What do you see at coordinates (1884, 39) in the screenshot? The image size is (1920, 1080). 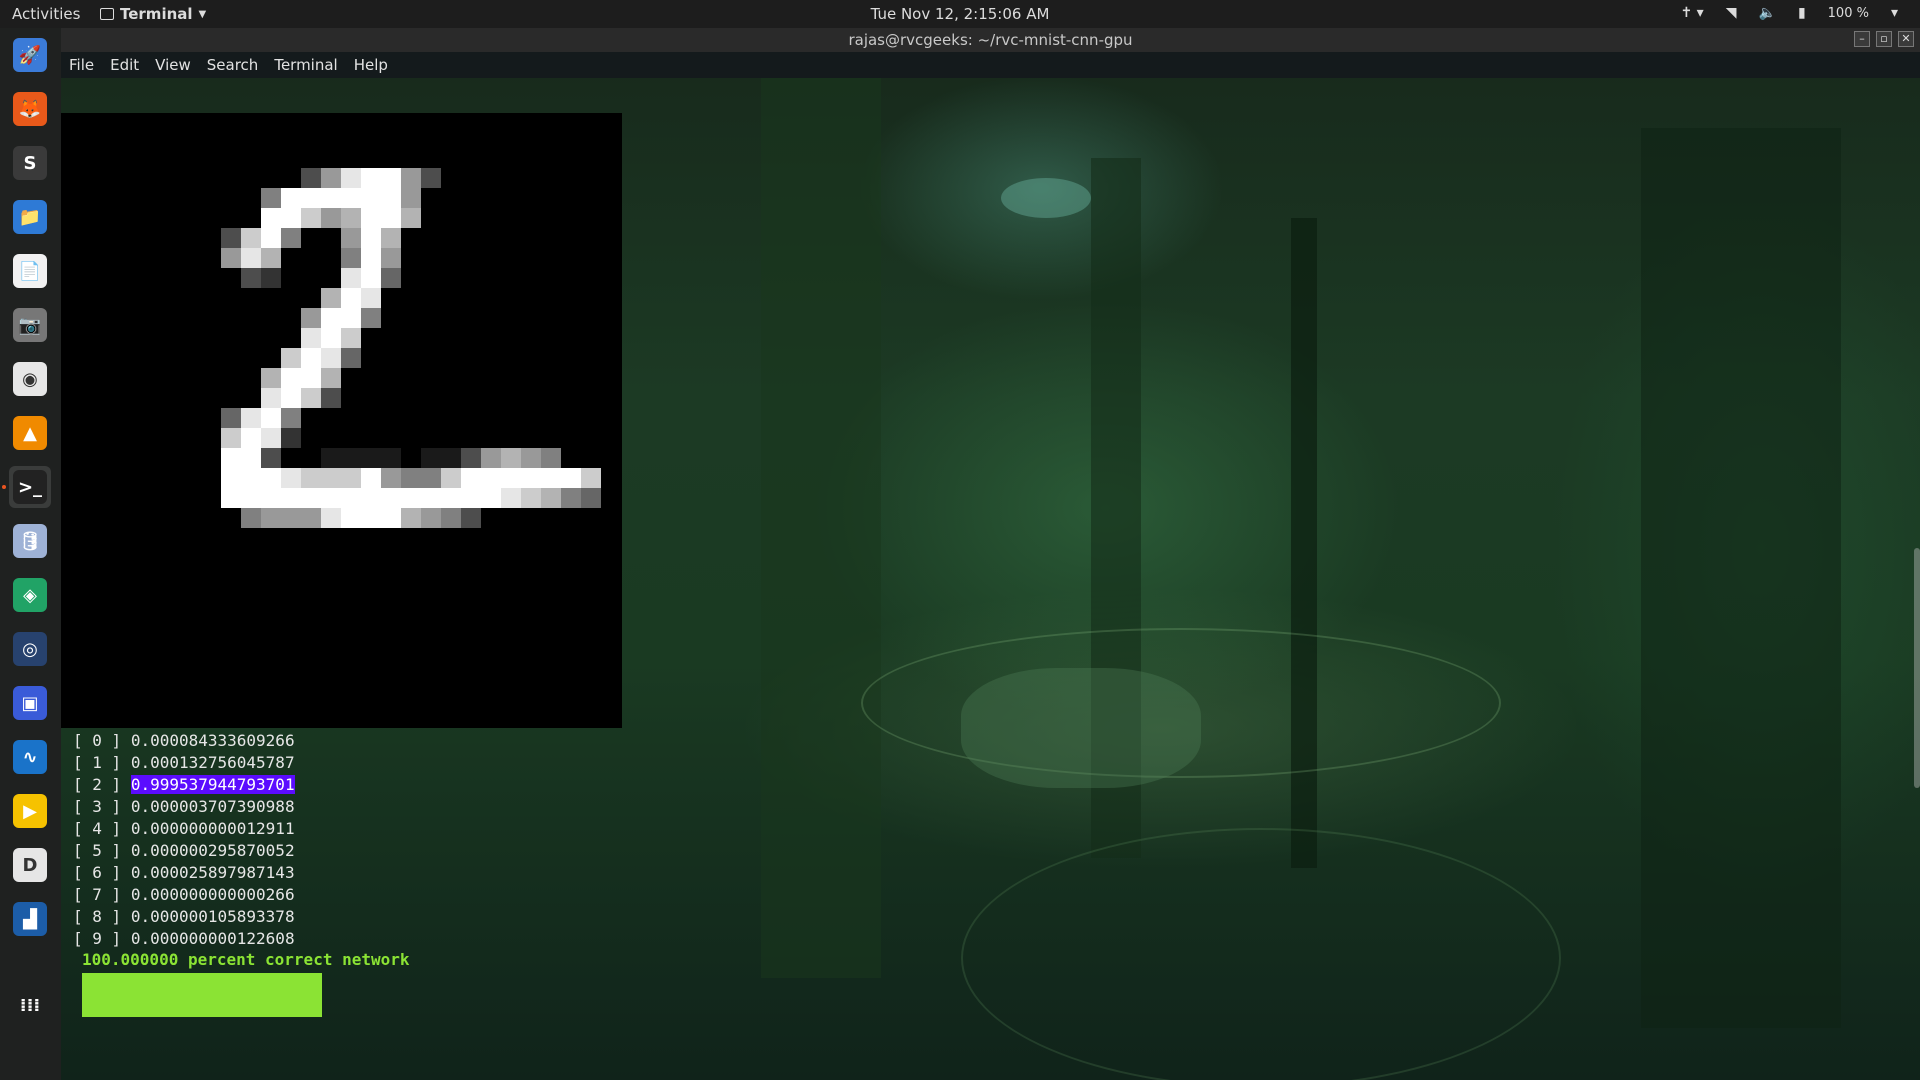 I see `maximize-icon: ▫` at bounding box center [1884, 39].